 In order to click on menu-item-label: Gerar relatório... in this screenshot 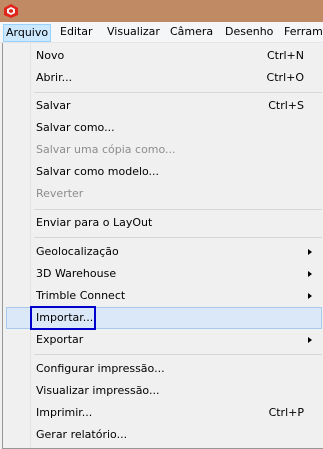, I will do `click(82, 434)`.